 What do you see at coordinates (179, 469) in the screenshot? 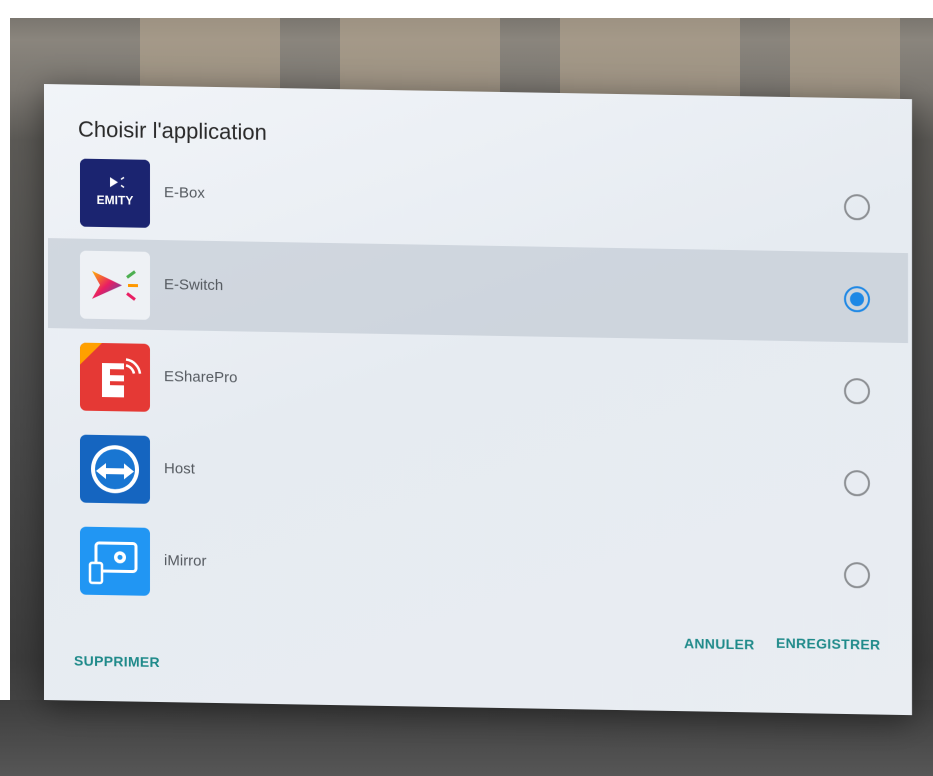
I see `app-label: Host` at bounding box center [179, 469].